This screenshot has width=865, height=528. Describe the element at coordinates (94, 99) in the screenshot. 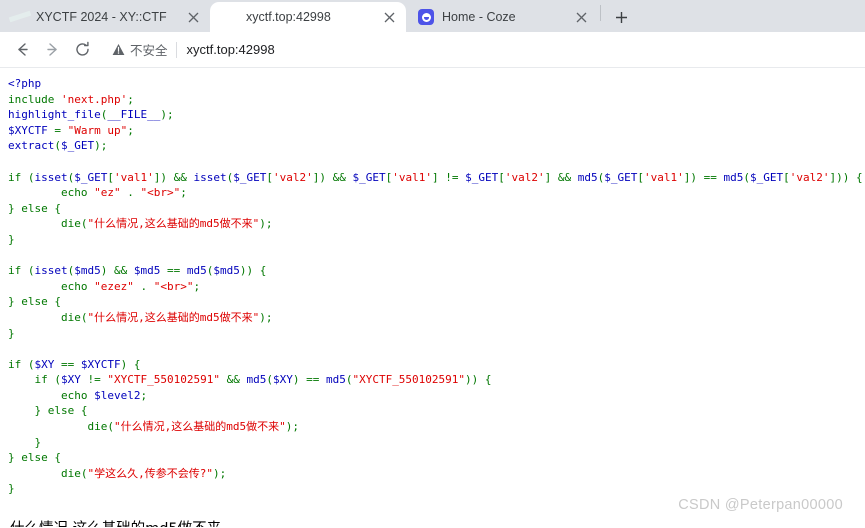

I see `code-token: 'next.php'` at that location.